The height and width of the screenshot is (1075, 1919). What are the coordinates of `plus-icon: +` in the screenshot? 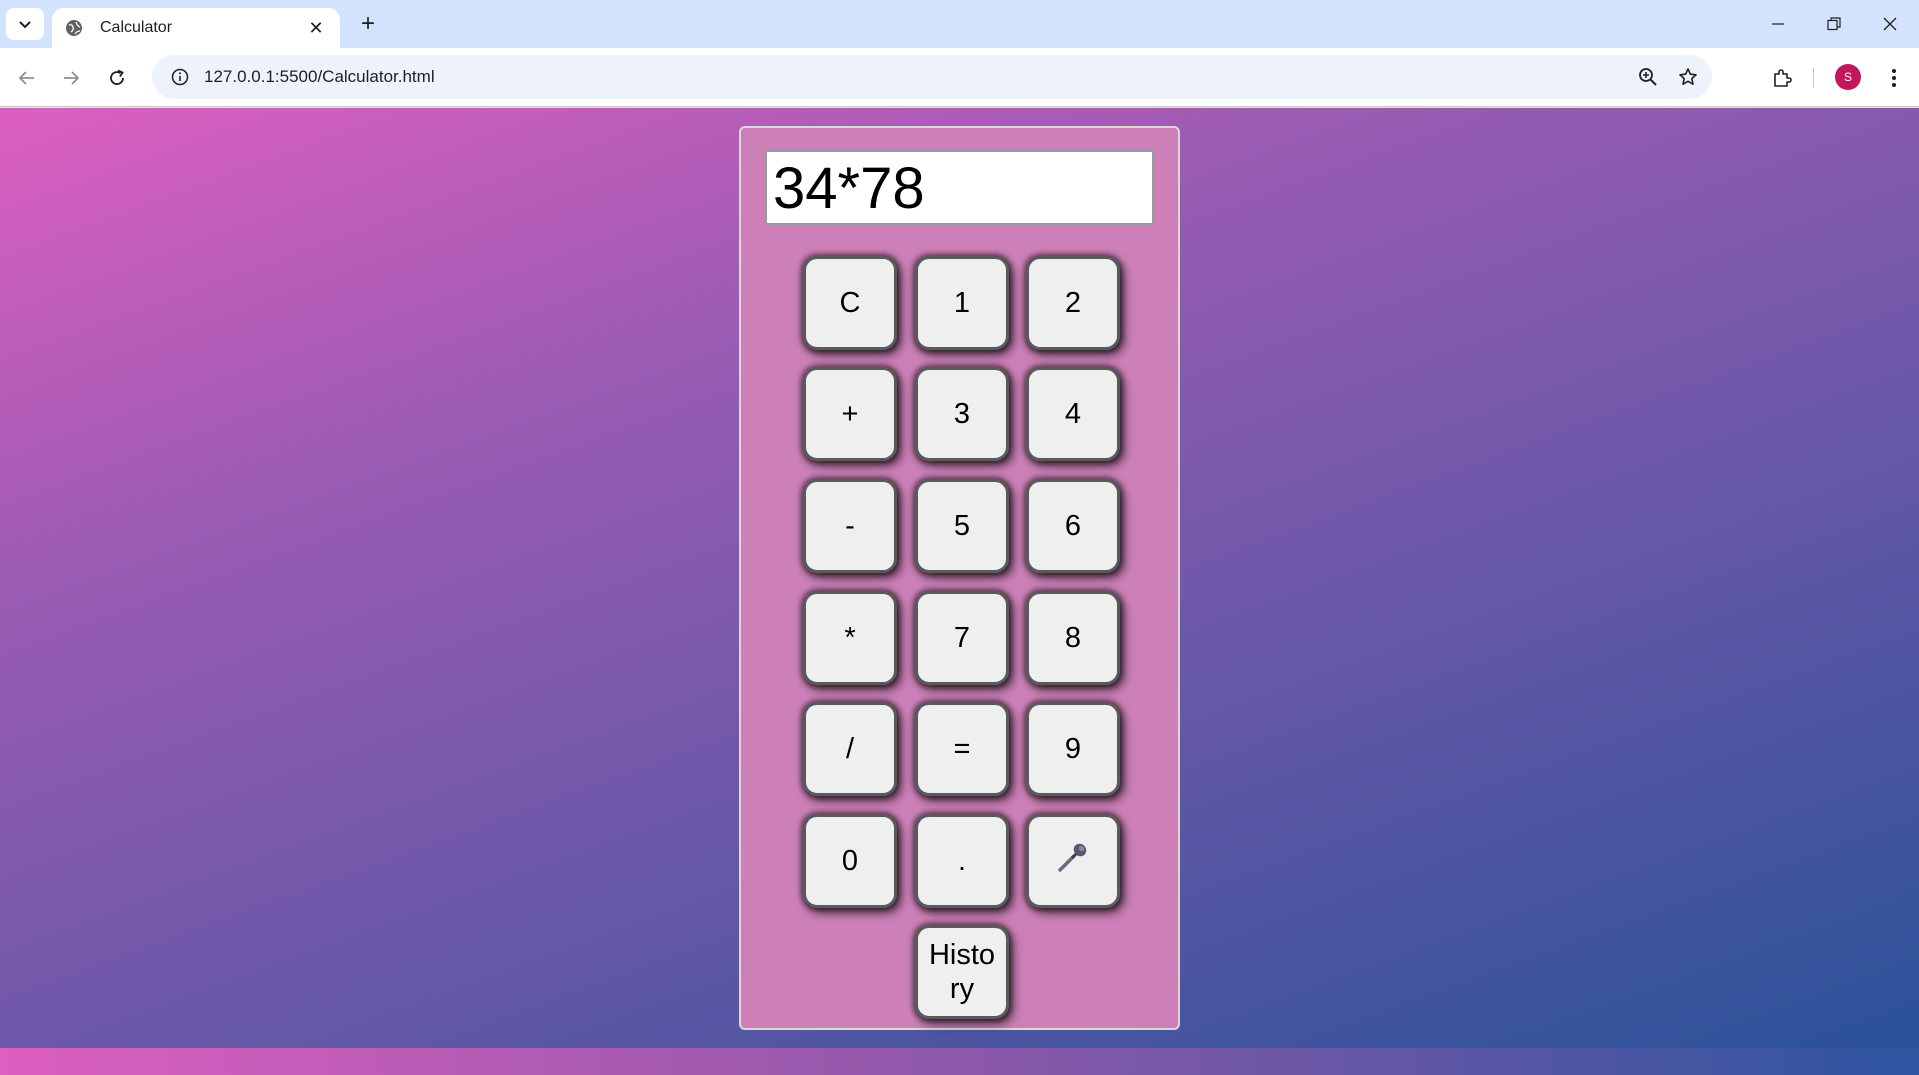 It's located at (368, 24).